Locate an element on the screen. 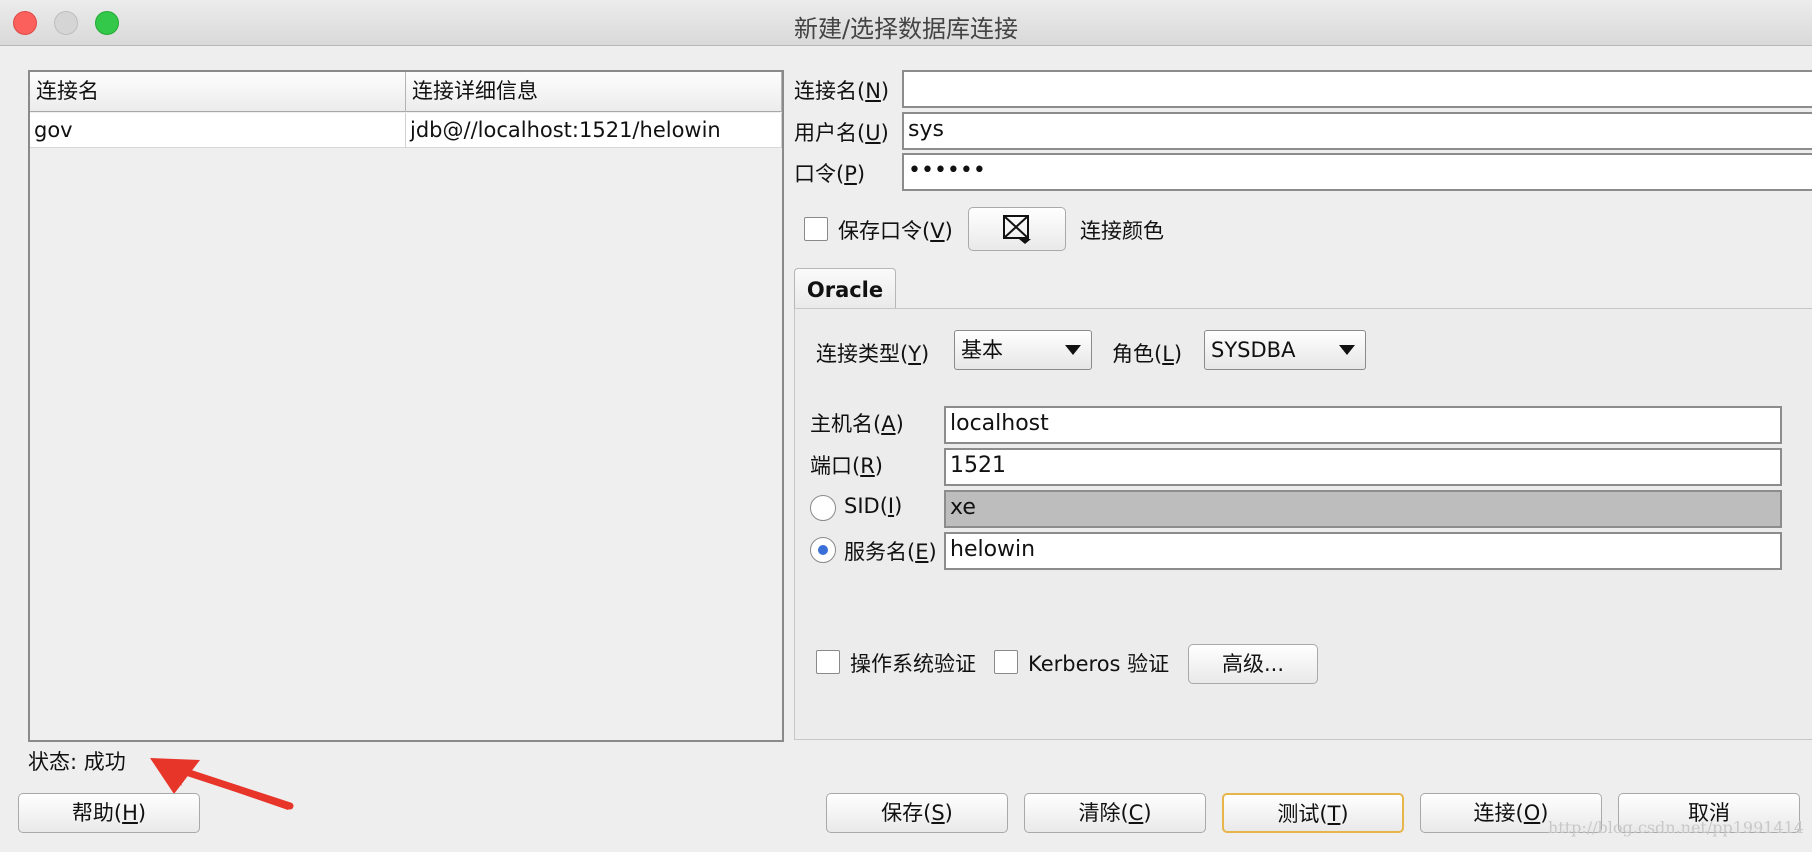 The width and height of the screenshot is (1812, 852). tab-oracle: Oracle is located at coordinates (845, 289).